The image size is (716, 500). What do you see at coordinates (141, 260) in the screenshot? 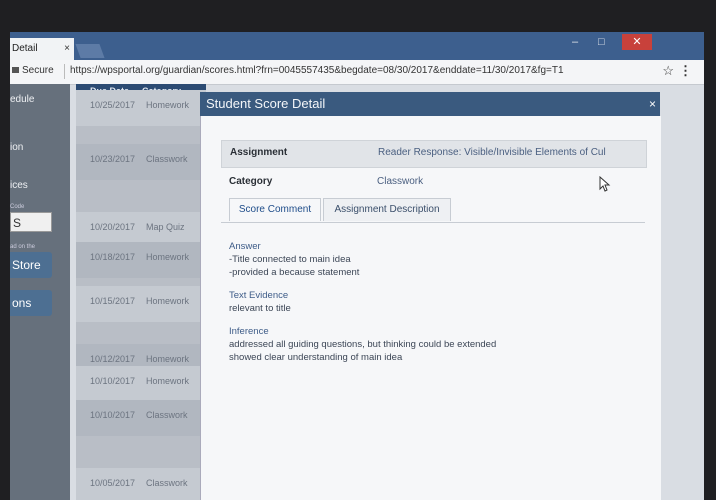
I see `table-row: 10/18/2017 Homework` at bounding box center [141, 260].